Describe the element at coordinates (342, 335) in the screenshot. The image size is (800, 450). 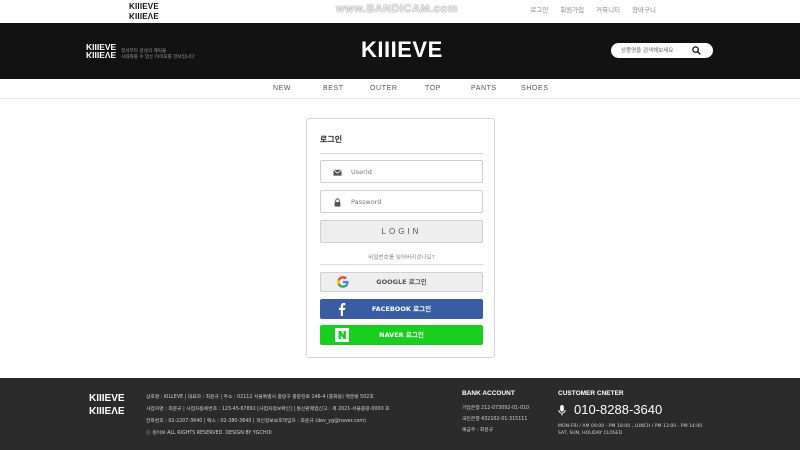
I see `naver-icon` at that location.